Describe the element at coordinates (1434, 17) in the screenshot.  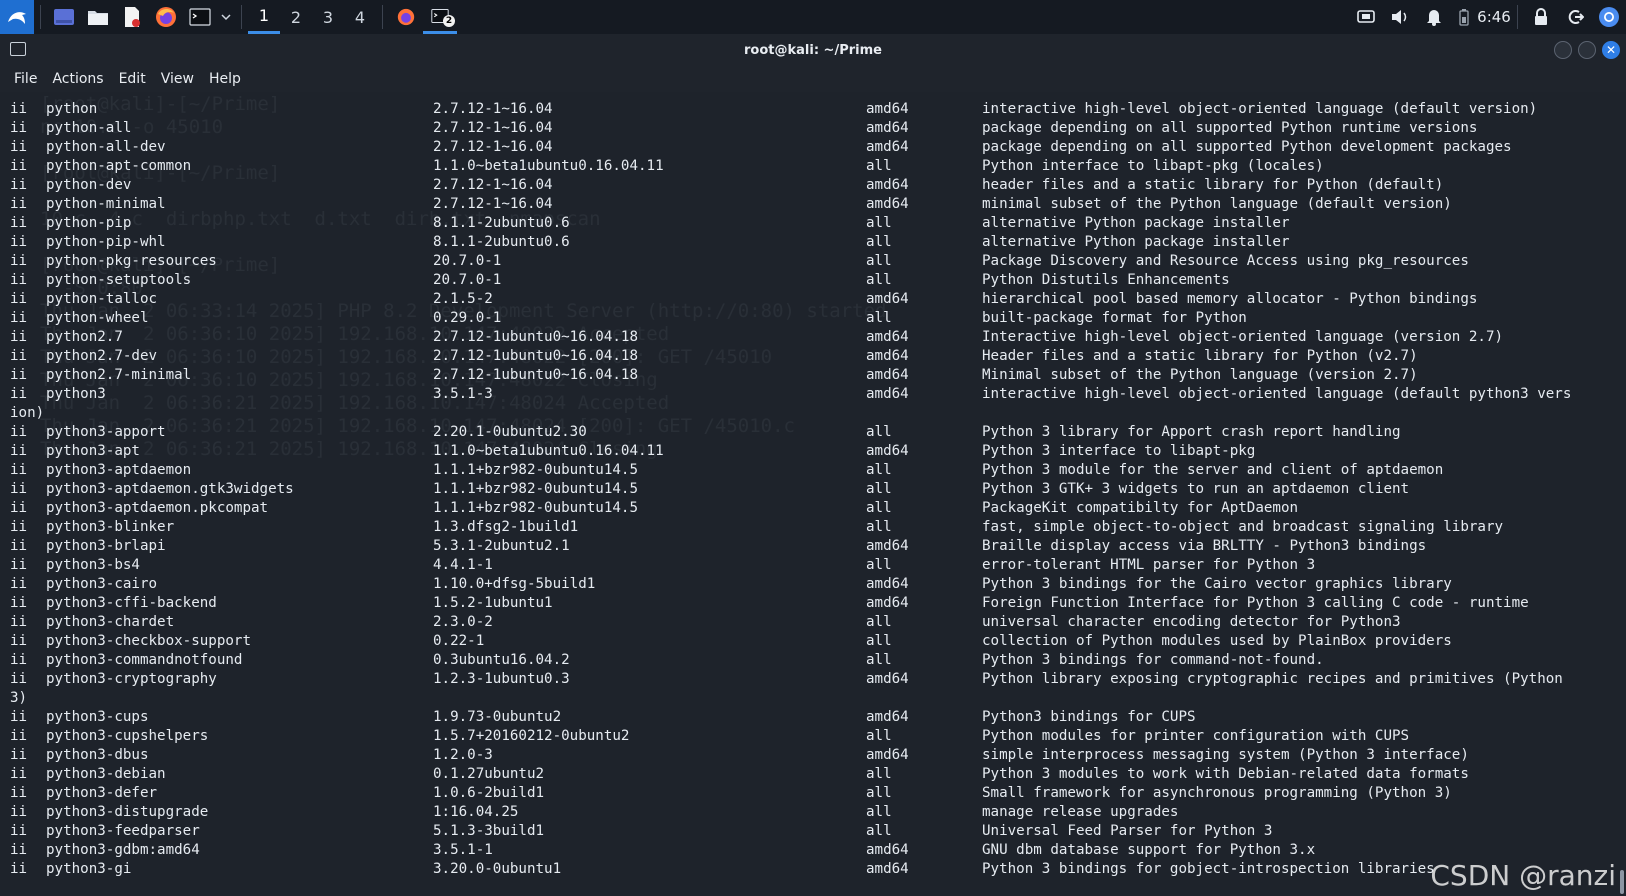
I see `notification-bell-icon` at that location.